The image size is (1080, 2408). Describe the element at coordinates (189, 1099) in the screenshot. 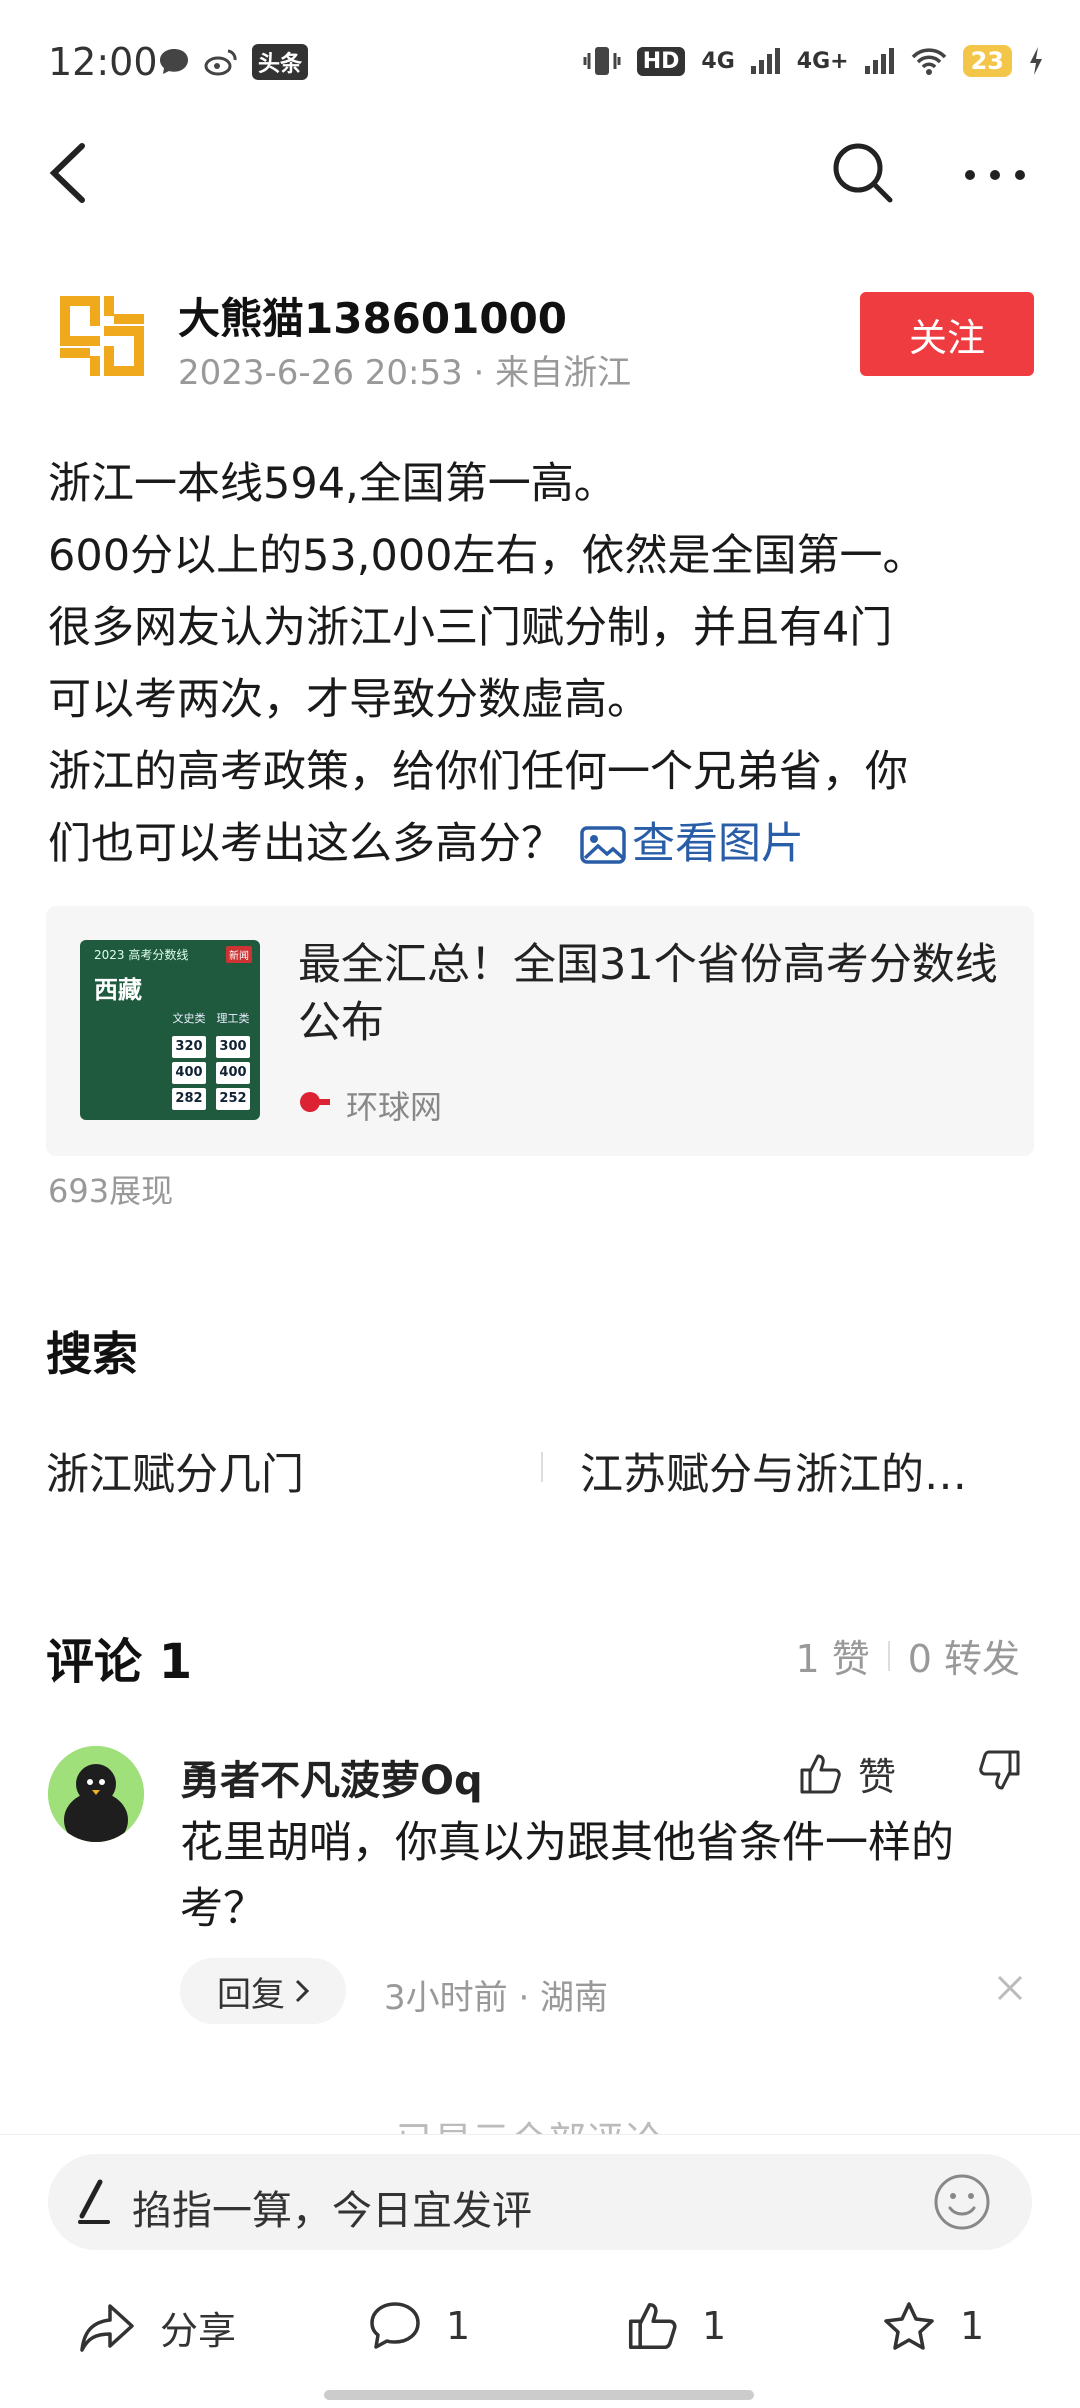

I see `thumb-cell: 282` at that location.